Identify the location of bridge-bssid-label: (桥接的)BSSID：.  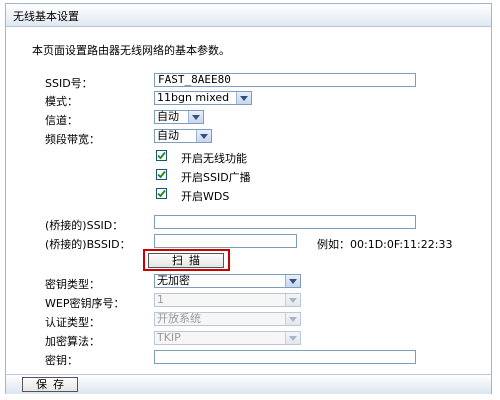
(88, 244).